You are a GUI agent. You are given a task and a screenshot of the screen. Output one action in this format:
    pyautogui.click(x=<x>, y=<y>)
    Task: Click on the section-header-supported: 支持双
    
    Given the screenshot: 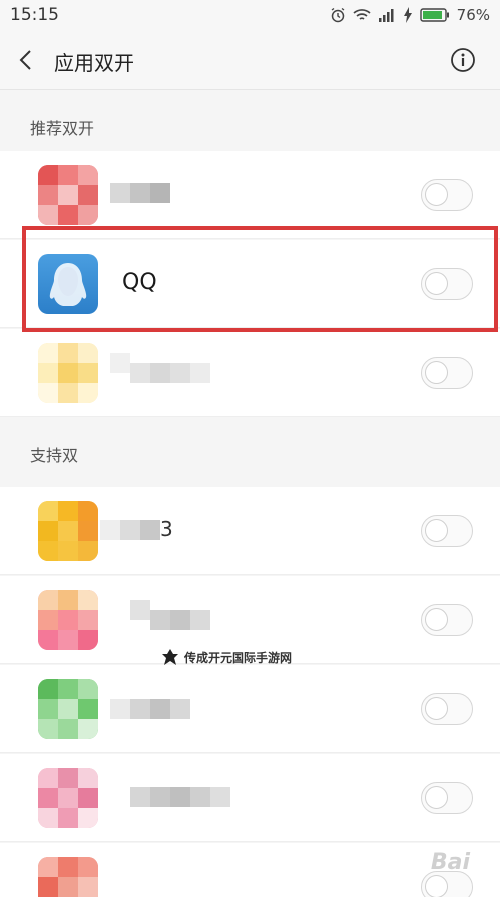 What is the action you would take?
    pyautogui.click(x=250, y=448)
    